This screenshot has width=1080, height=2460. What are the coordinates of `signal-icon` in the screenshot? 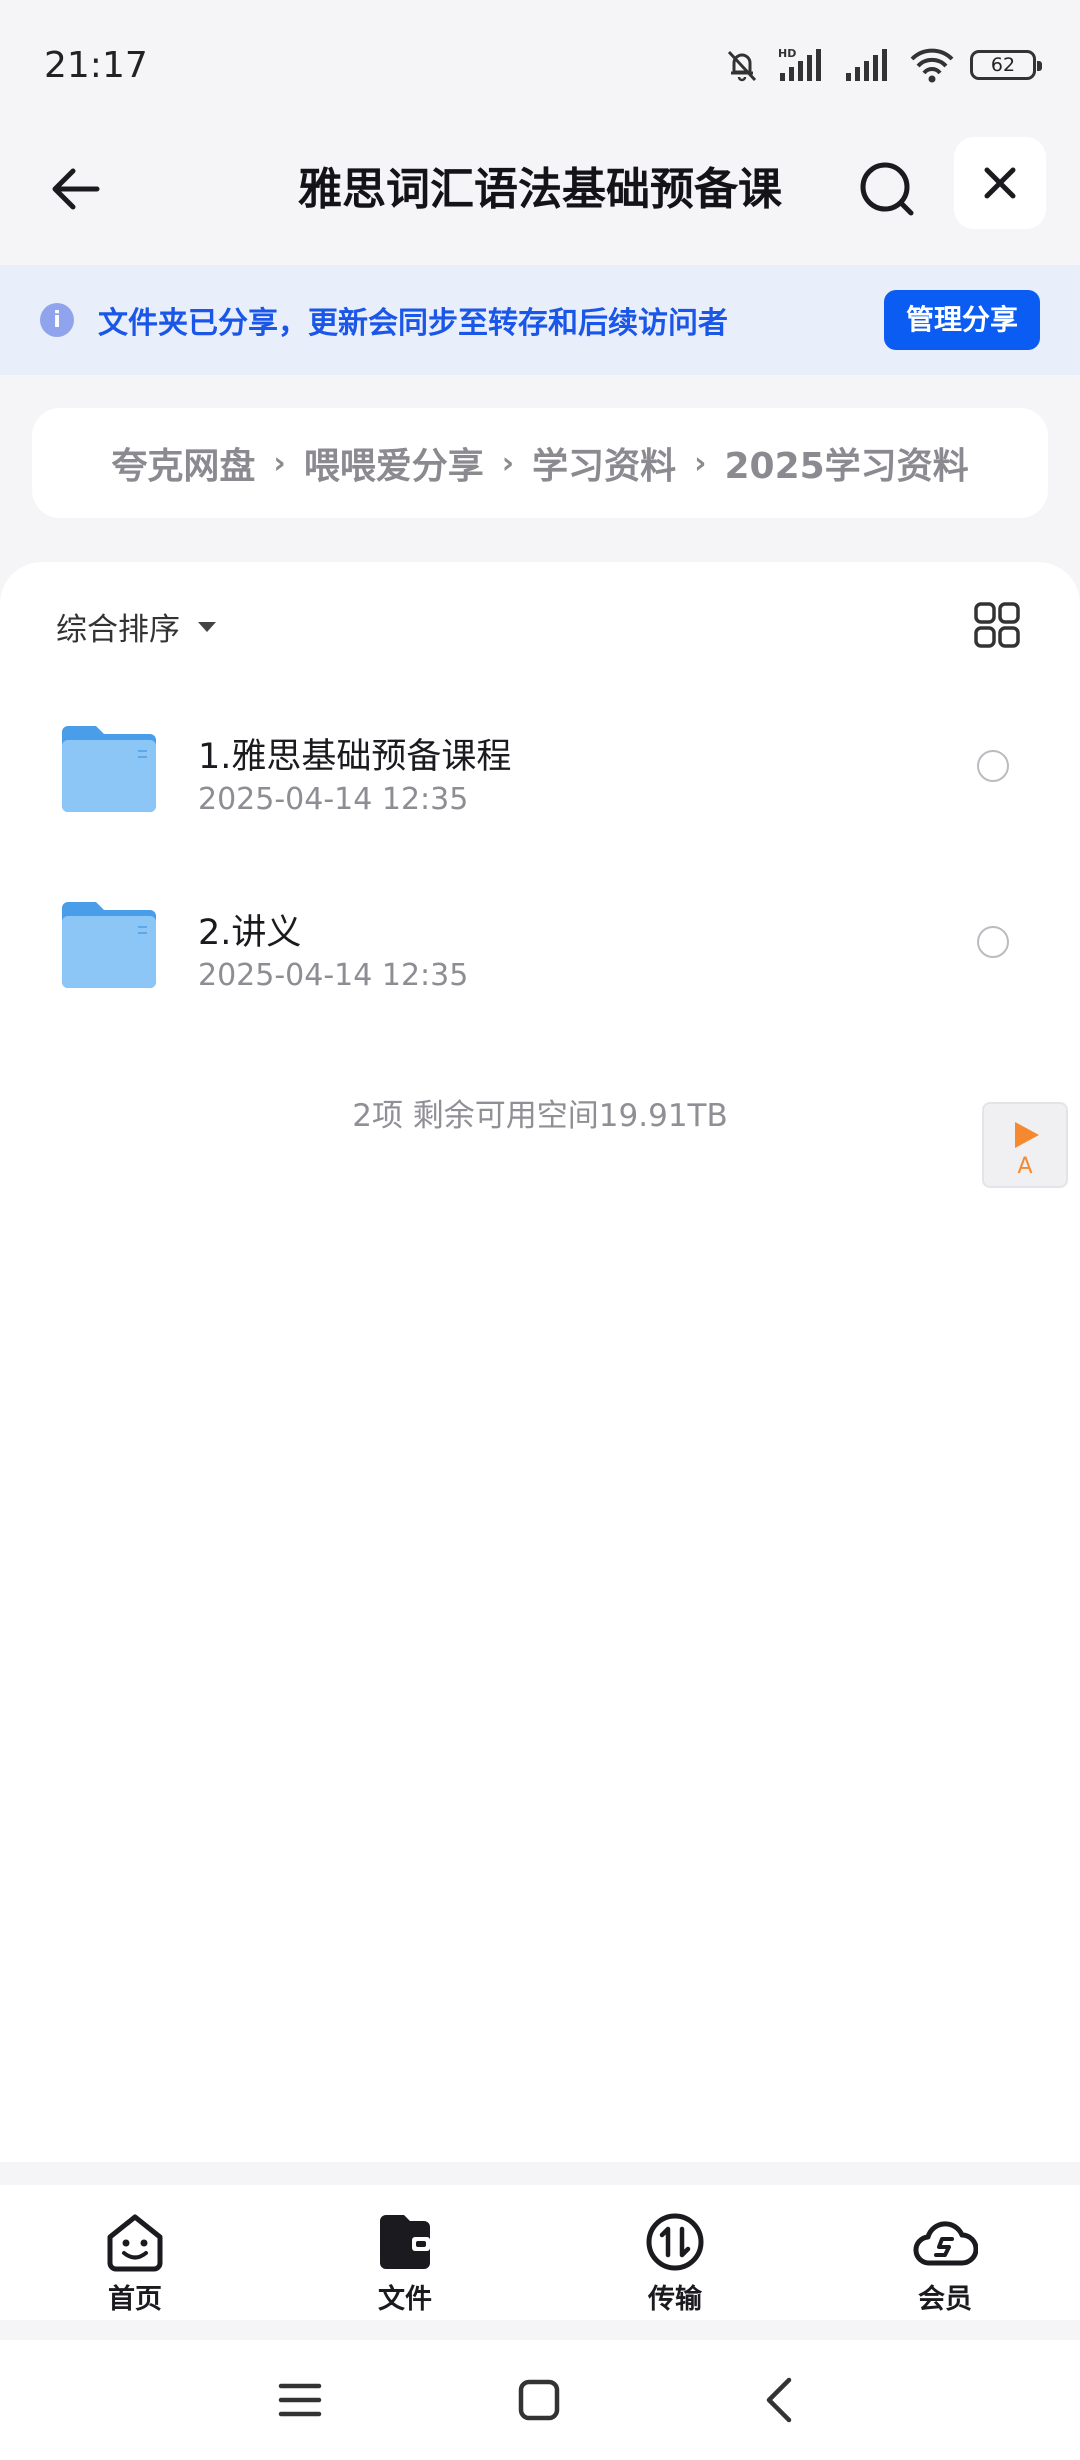 It's located at (866, 65).